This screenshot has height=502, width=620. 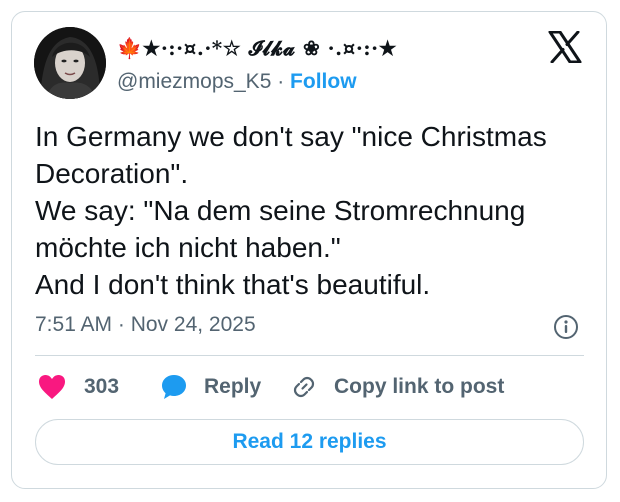 I want to click on like-button: 303, so click(x=78, y=387).